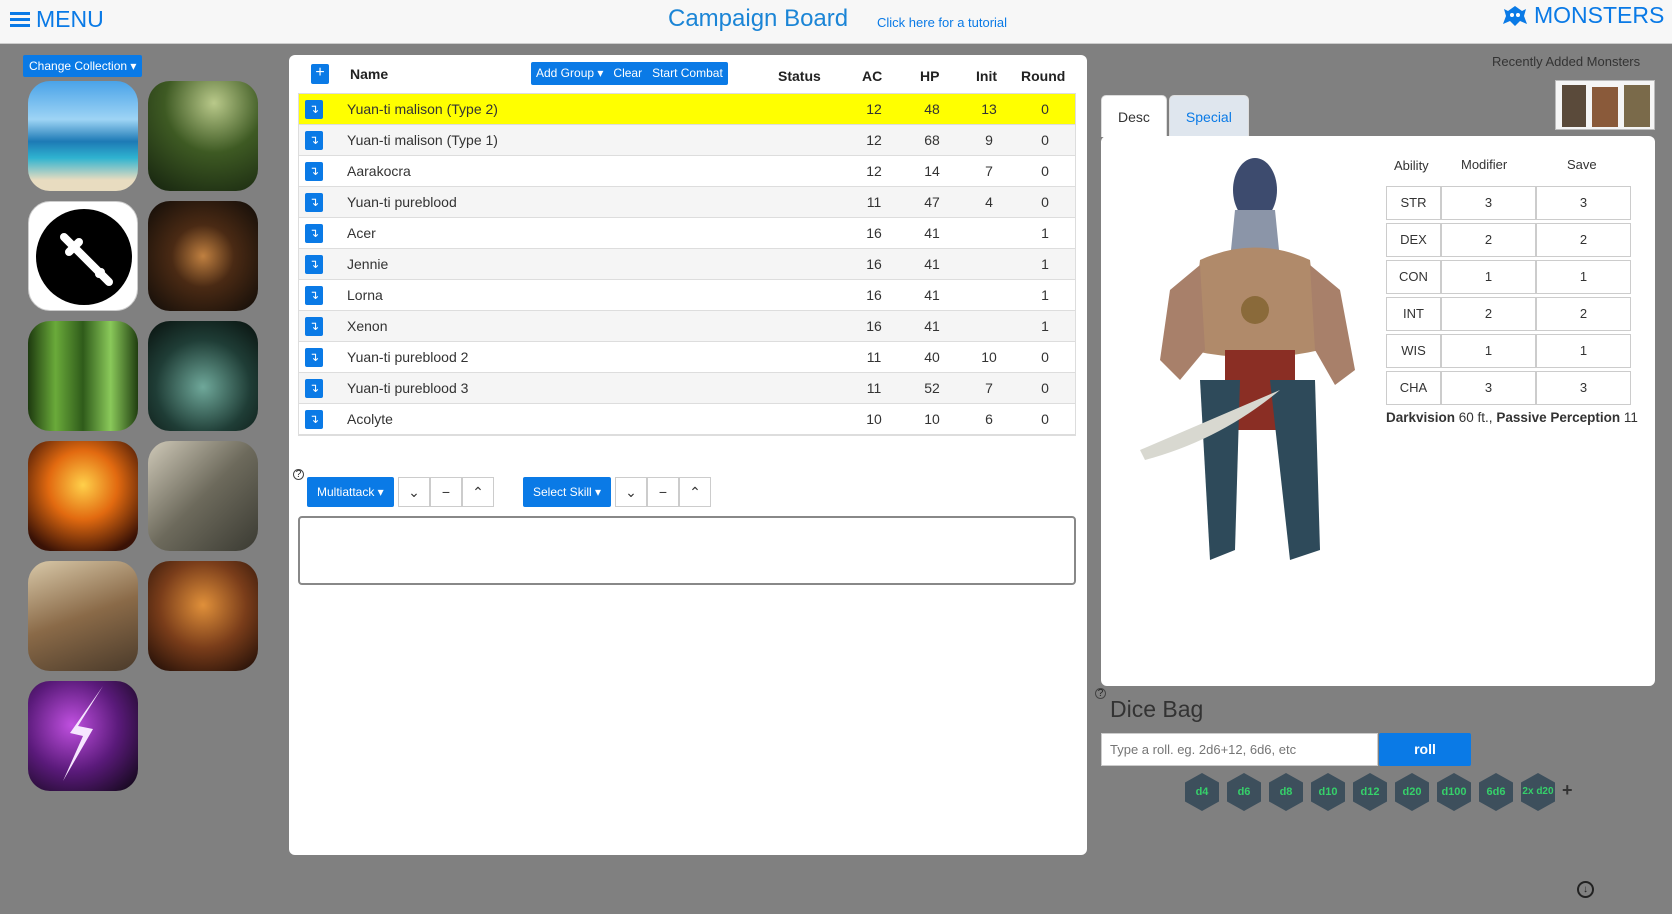  I want to click on d8-die-button: d8, so click(1286, 792).